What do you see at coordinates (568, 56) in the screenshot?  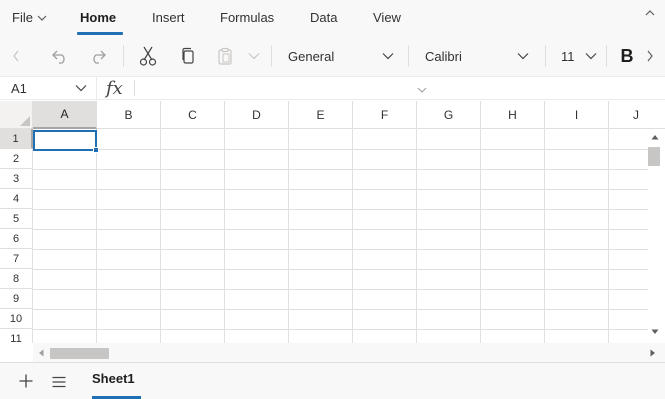 I see `font-size-value: 11` at bounding box center [568, 56].